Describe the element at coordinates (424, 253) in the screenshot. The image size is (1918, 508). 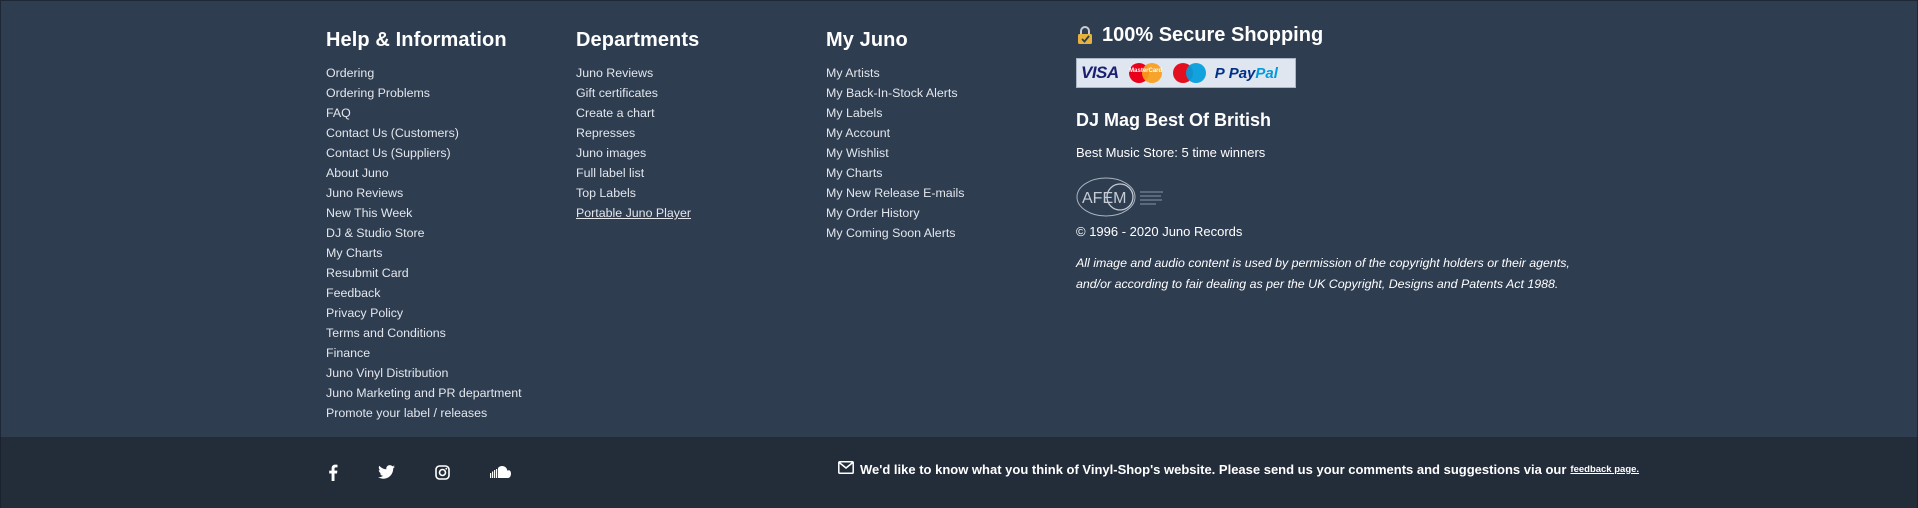
I see `help-link-my-charts: My Charts` at that location.